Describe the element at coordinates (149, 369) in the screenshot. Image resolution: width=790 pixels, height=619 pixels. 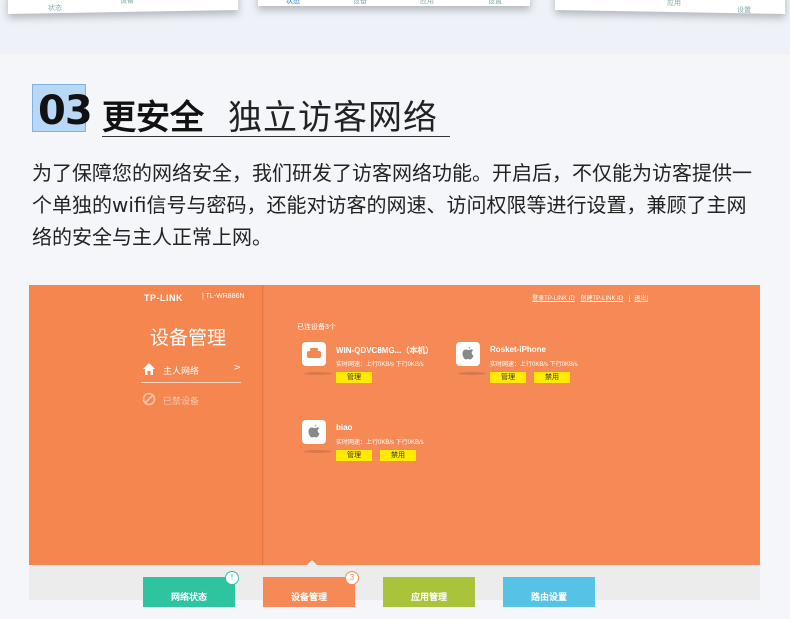
I see `home-icon` at that location.